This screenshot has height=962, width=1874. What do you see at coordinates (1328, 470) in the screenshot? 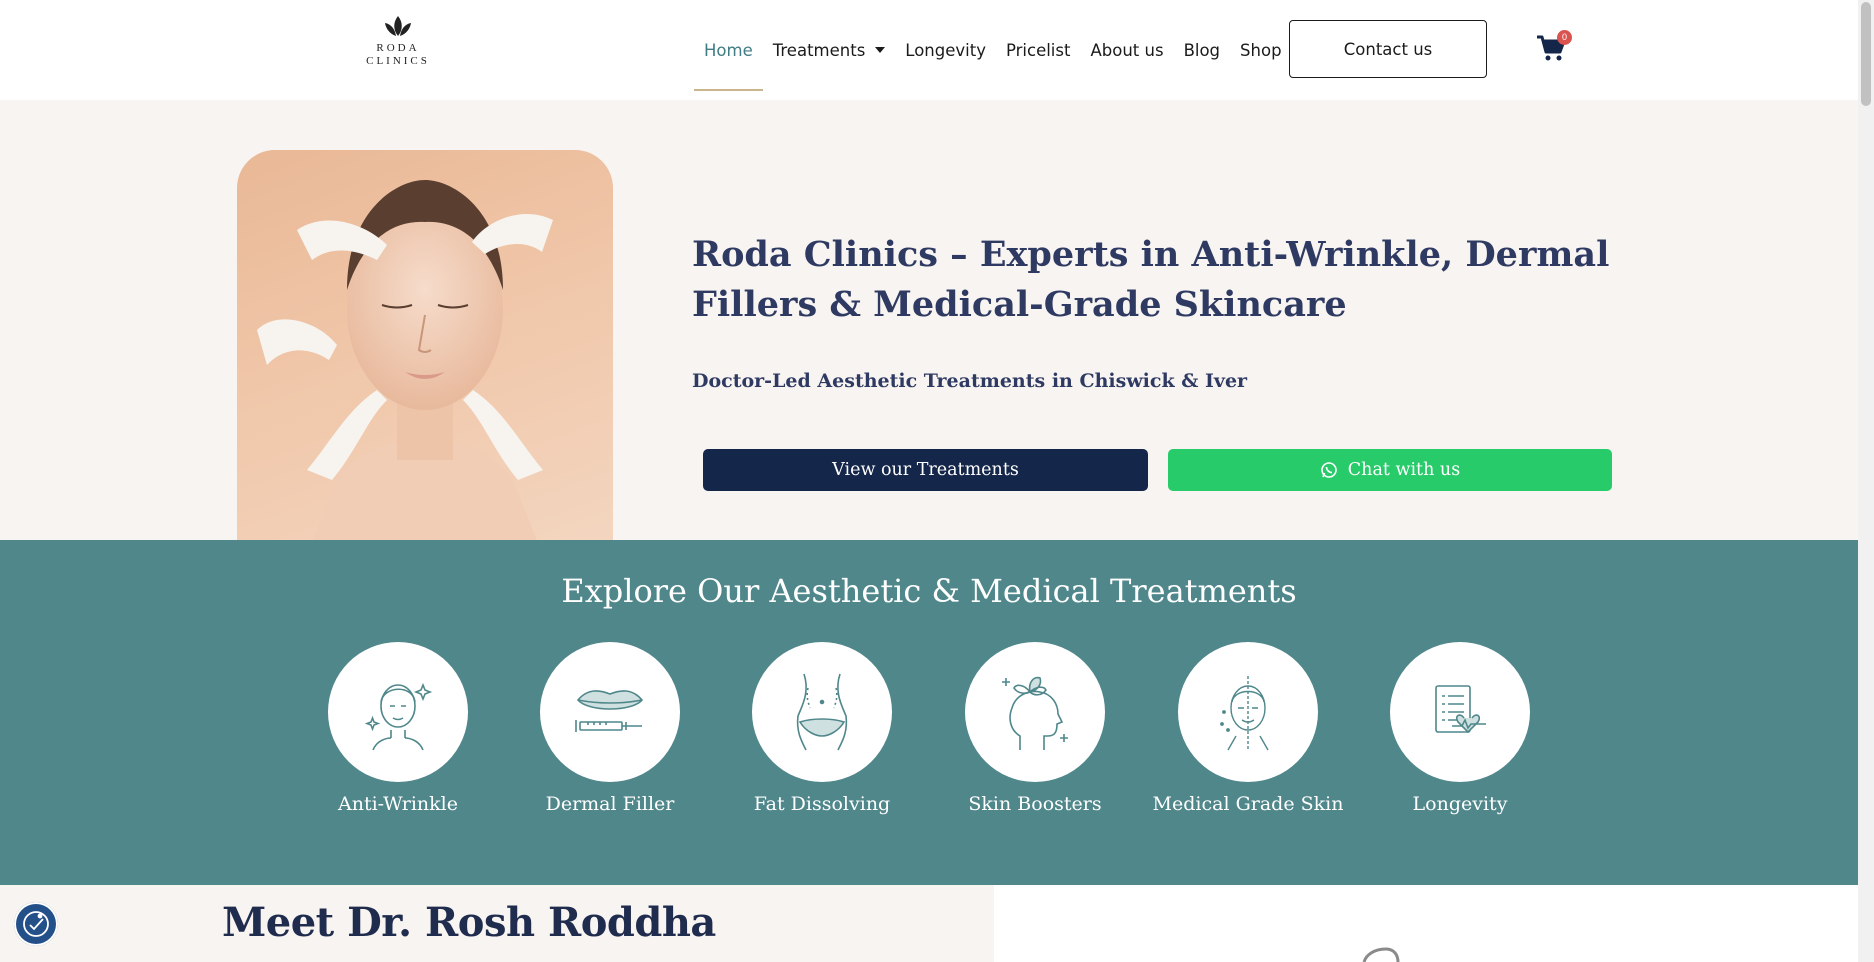
I see `whatsapp-icon` at bounding box center [1328, 470].